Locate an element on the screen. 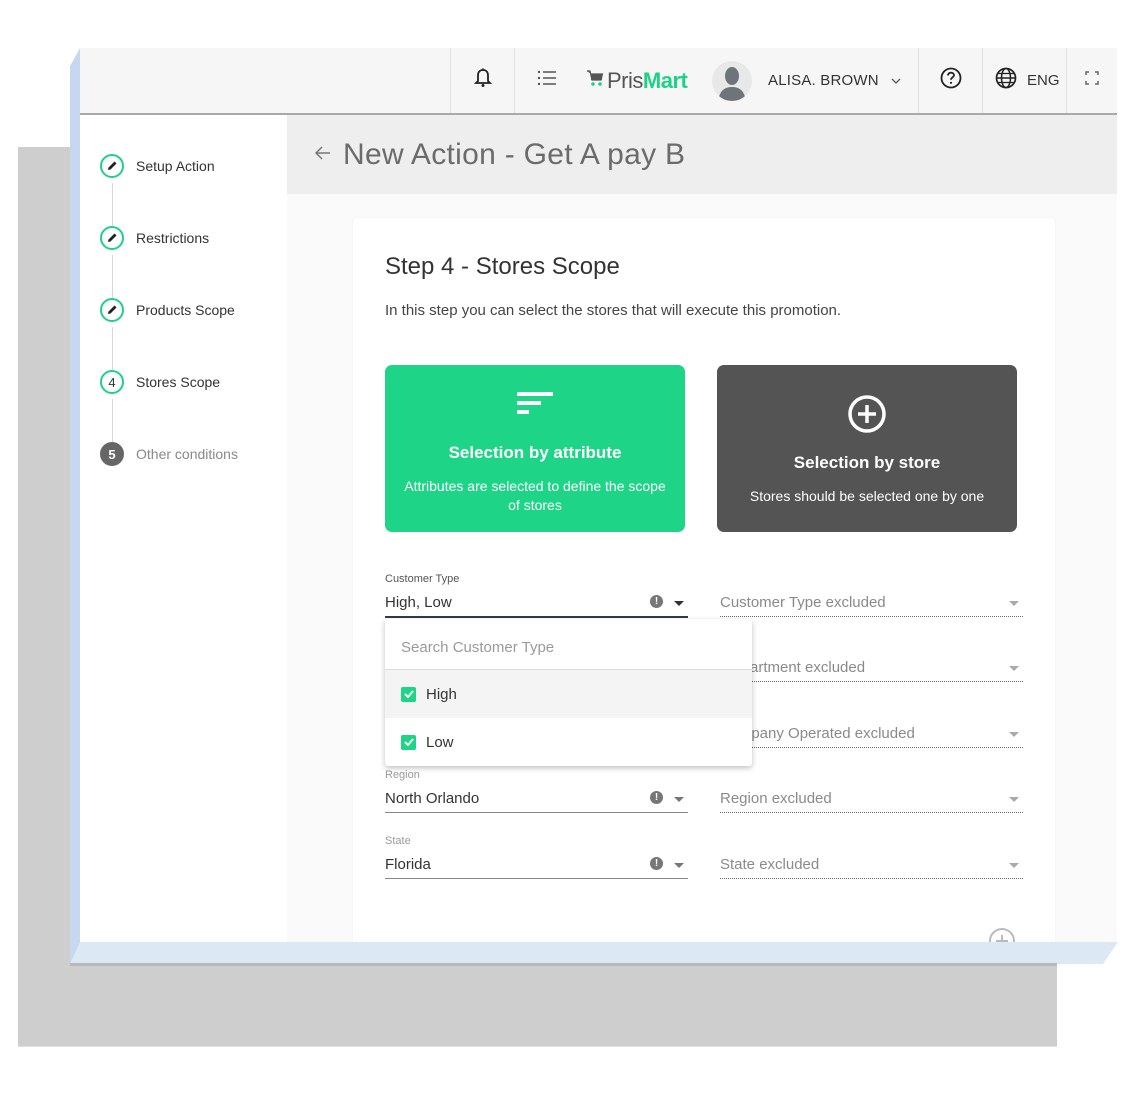 This screenshot has height=1096, width=1143. field-placeholder: State excluded is located at coordinates (770, 864).